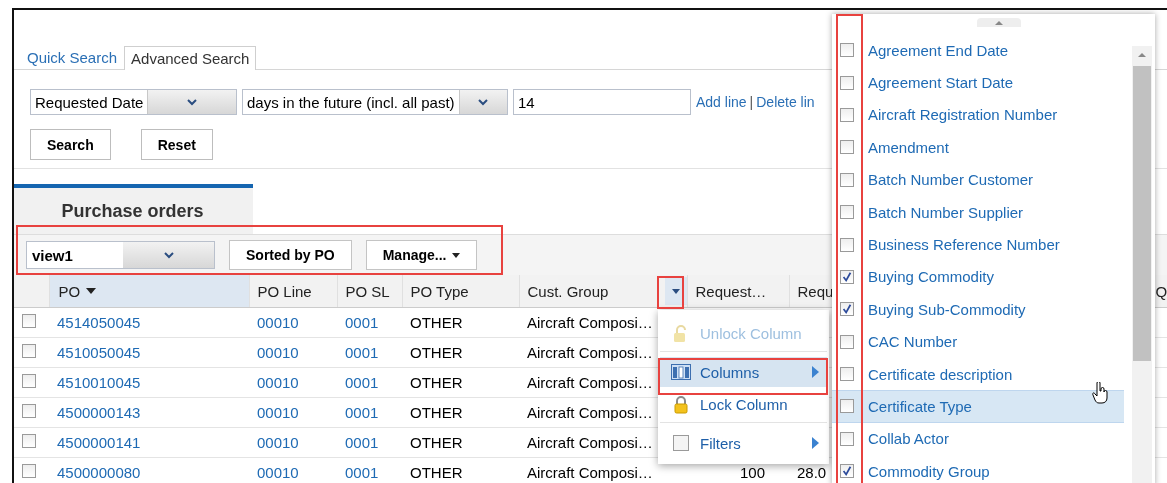  What do you see at coordinates (978, 179) in the screenshot?
I see `column-option: Batch Number Customer` at bounding box center [978, 179].